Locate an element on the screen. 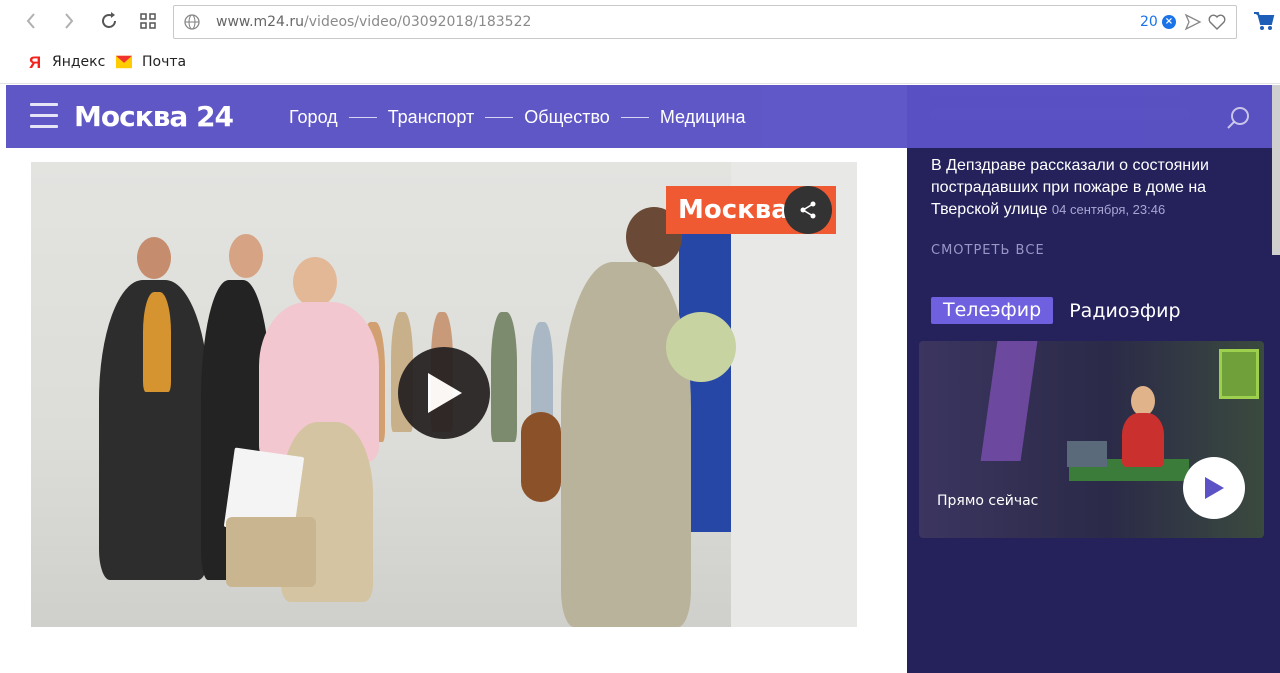 The height and width of the screenshot is (673, 1280). url-host: www.m24.ru is located at coordinates (260, 22).